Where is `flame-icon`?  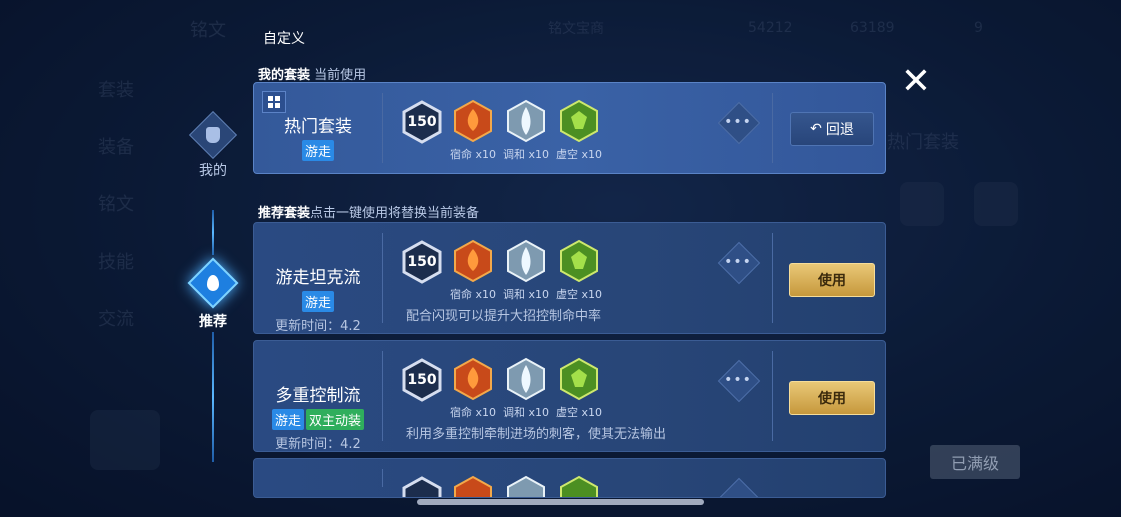 flame-icon is located at coordinates (213, 283).